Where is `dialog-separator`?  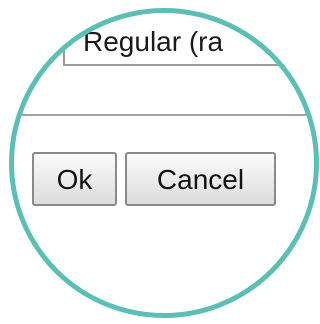 dialog-separator is located at coordinates (164, 115).